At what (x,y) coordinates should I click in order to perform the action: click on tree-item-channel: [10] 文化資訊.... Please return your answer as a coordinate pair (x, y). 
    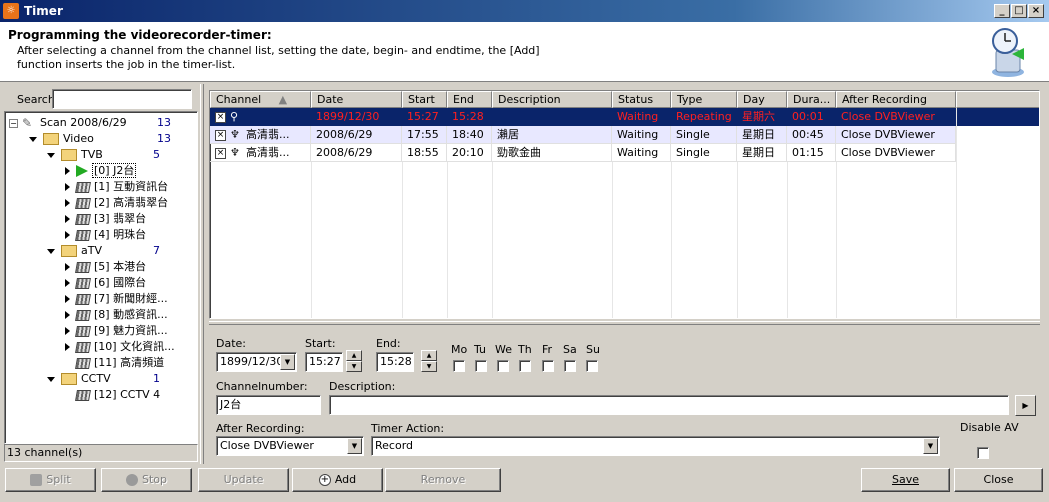
    Looking at the image, I should click on (120, 347).